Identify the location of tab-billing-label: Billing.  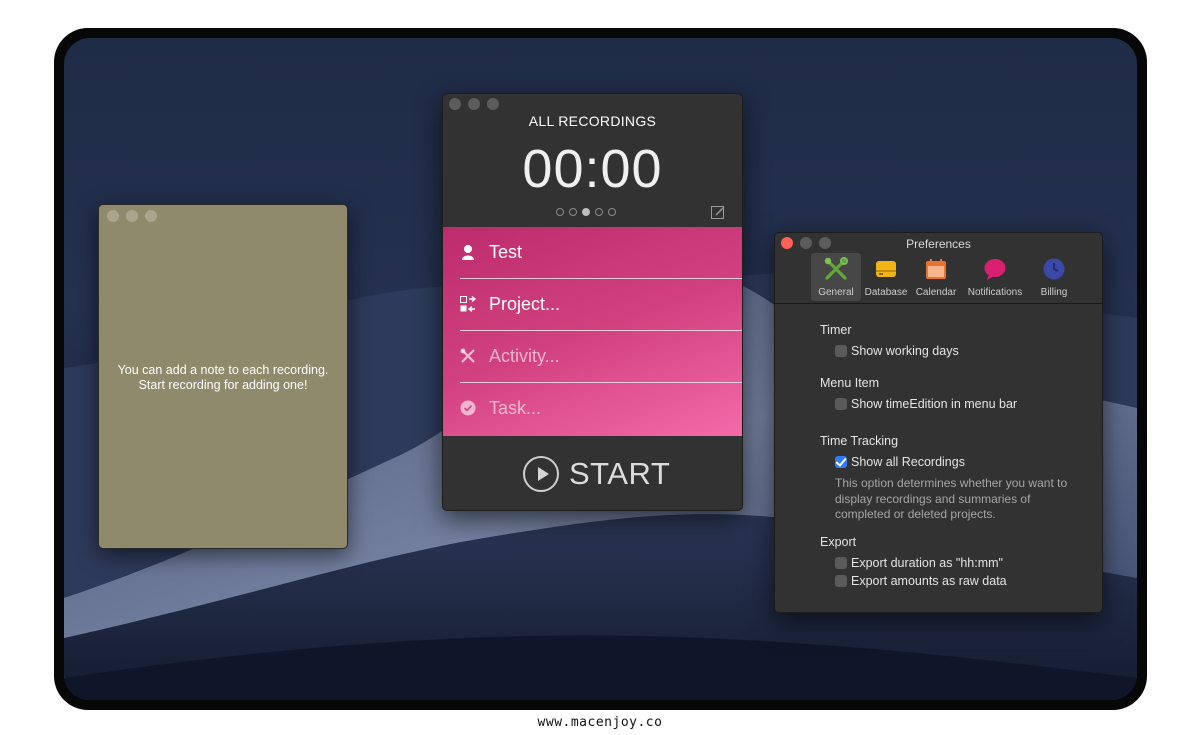
(1054, 292).